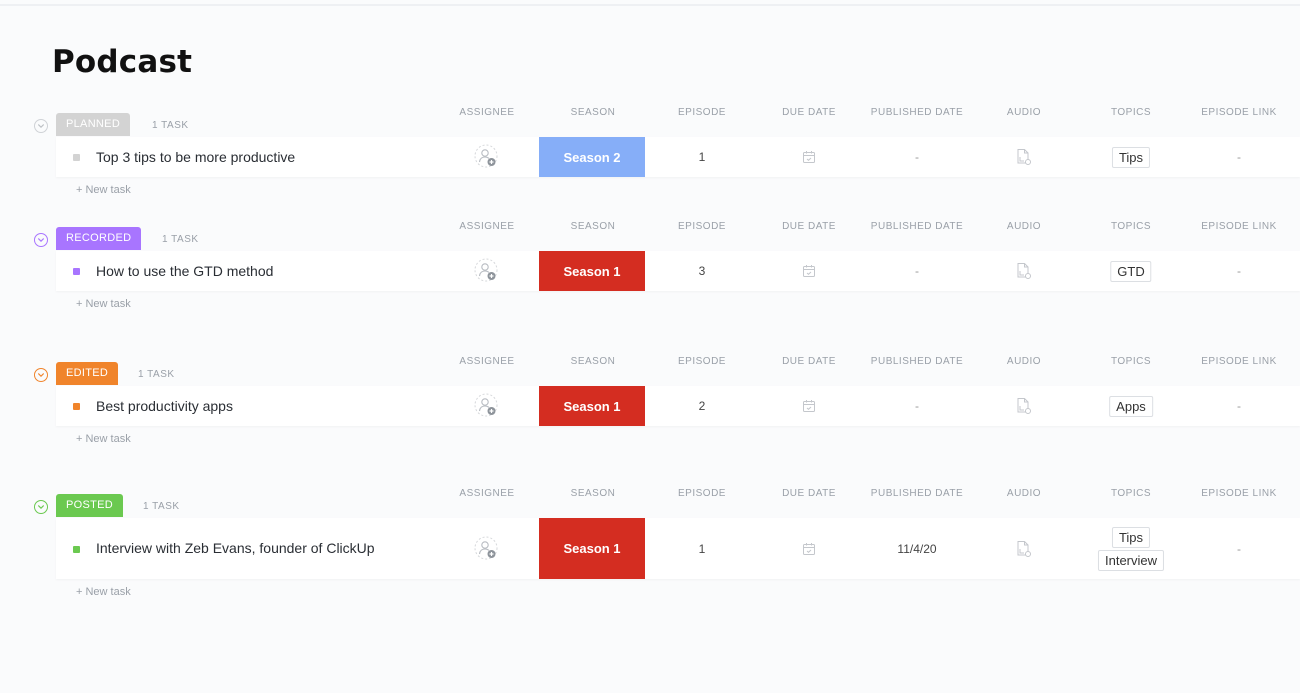 Image resolution: width=1300 pixels, height=693 pixels. I want to click on topics-cell: Apps, so click(1131, 406).